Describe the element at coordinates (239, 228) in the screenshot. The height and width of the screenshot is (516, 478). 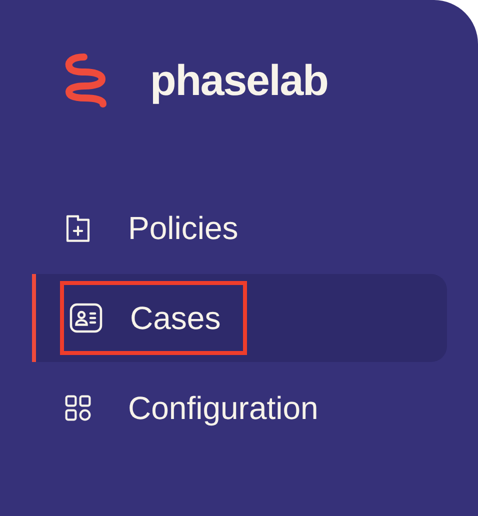
I see `nav-item: Policies` at that location.